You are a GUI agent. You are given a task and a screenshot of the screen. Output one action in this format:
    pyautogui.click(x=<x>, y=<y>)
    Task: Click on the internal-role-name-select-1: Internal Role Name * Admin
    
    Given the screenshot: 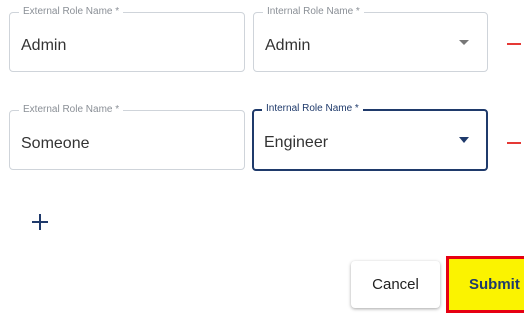 What is the action you would take?
    pyautogui.click(x=370, y=39)
    